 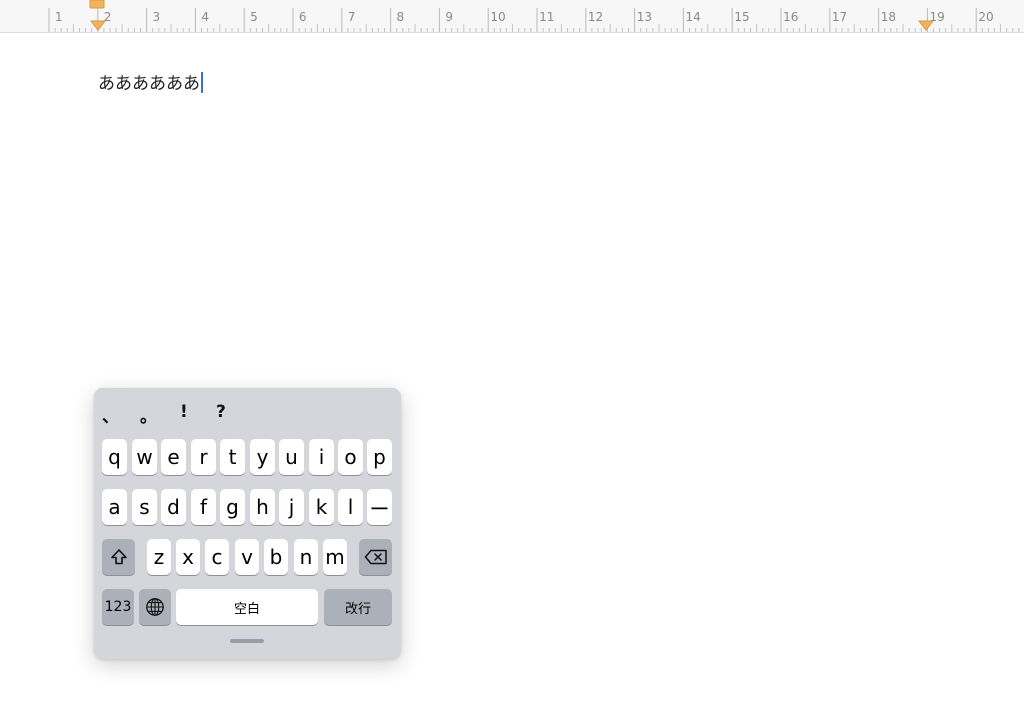 What do you see at coordinates (98, 16) in the screenshot?
I see `first-line-indent-marker` at bounding box center [98, 16].